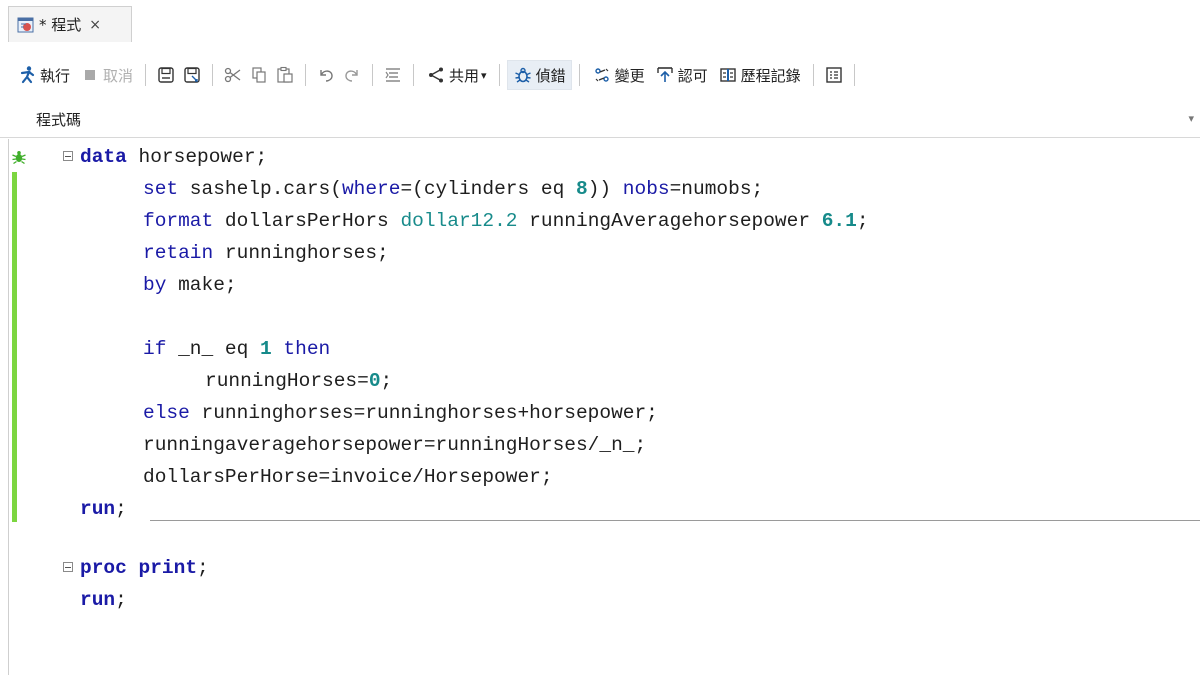 The image size is (1200, 675). Describe the element at coordinates (197, 157) in the screenshot. I see `code-text: horsepower;` at that location.